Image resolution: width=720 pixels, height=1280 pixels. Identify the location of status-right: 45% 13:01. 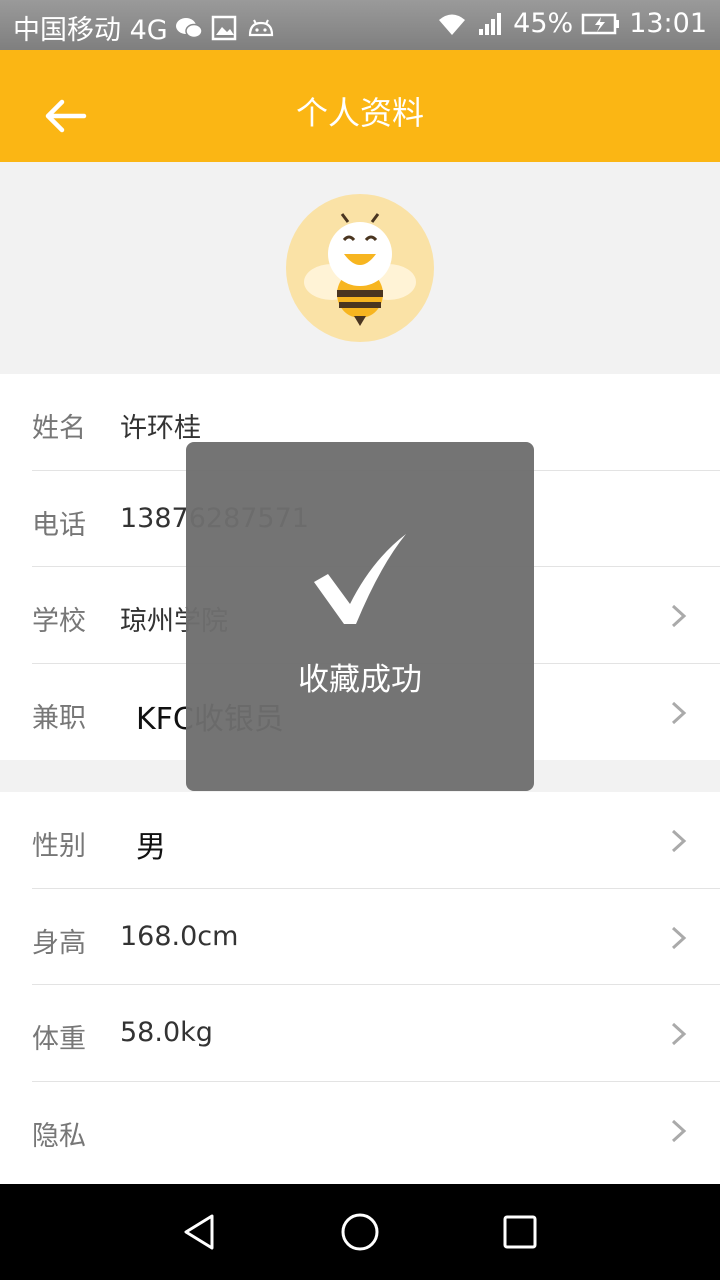
(572, 23).